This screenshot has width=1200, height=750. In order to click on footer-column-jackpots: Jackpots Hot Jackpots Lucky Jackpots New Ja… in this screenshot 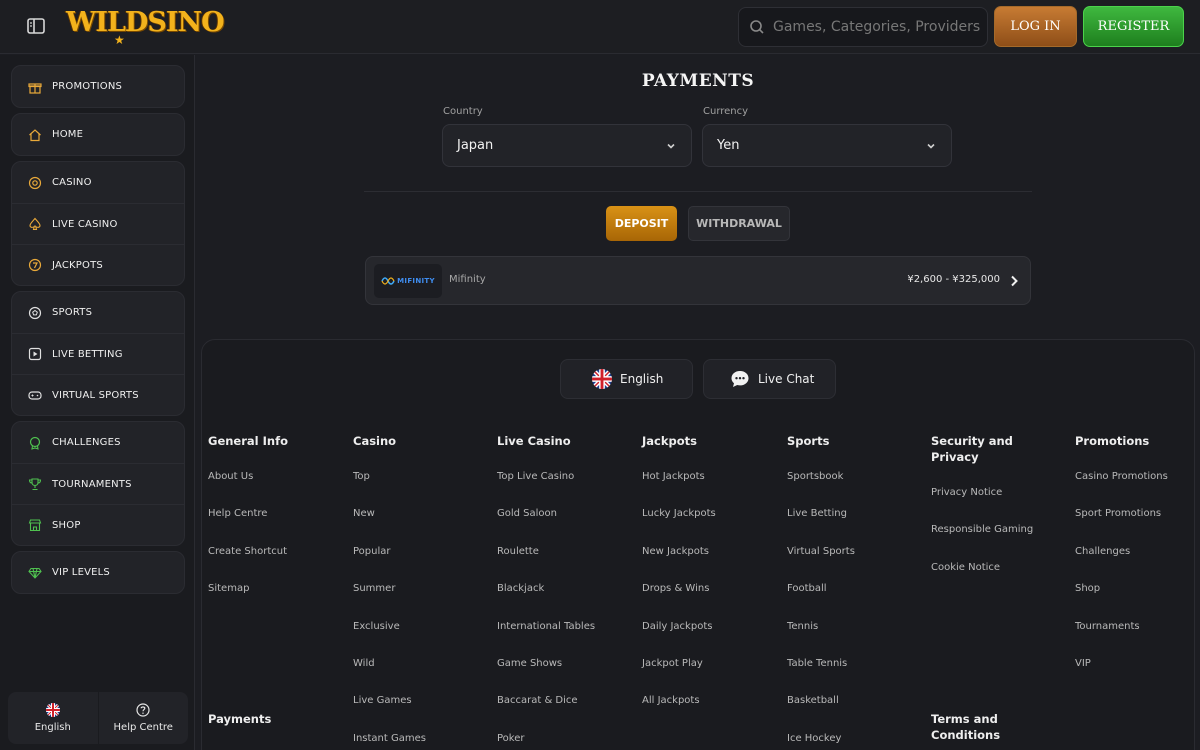, I will do `click(697, 569)`.